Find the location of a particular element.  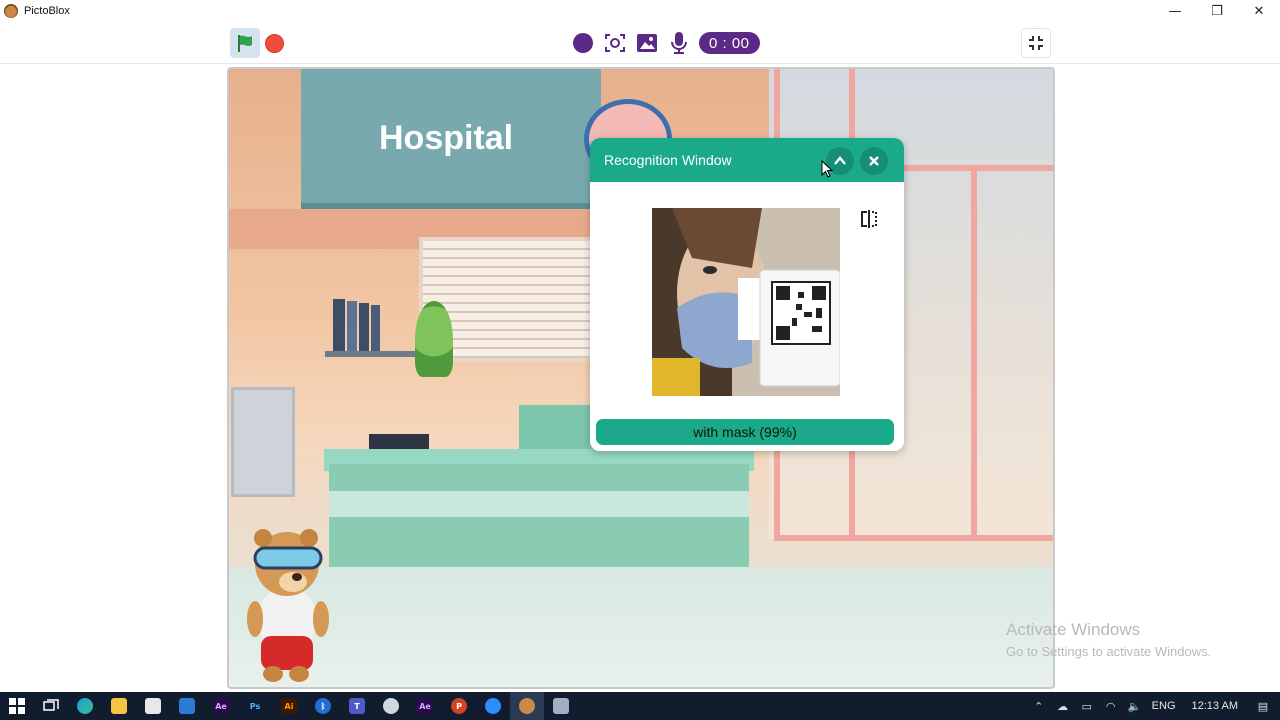

app-2-button is located at coordinates (561, 706).